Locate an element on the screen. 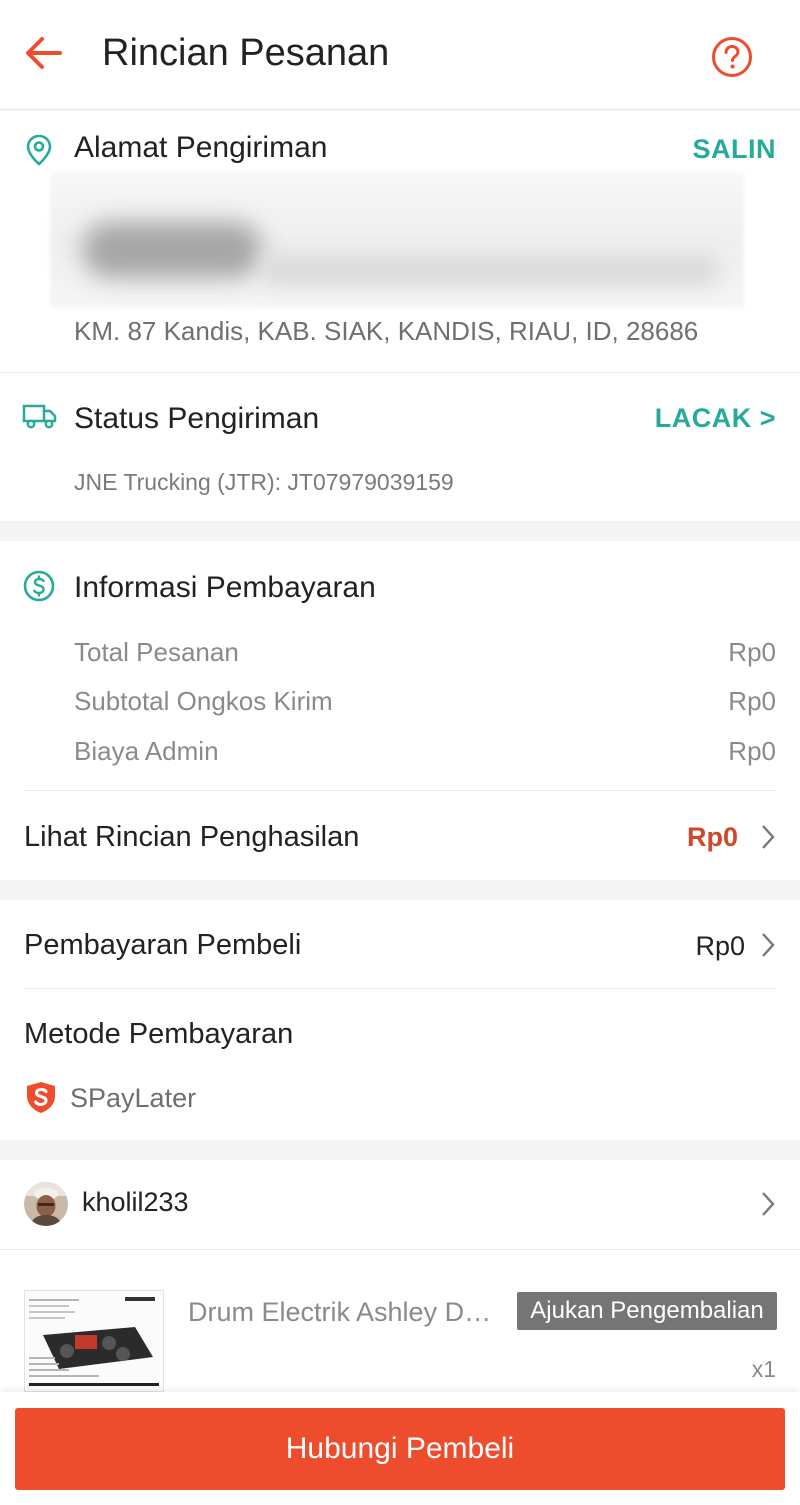 The width and height of the screenshot is (800, 1505). shipping-subtotal-label: Subtotal Ongkos Kirim is located at coordinates (203, 701).